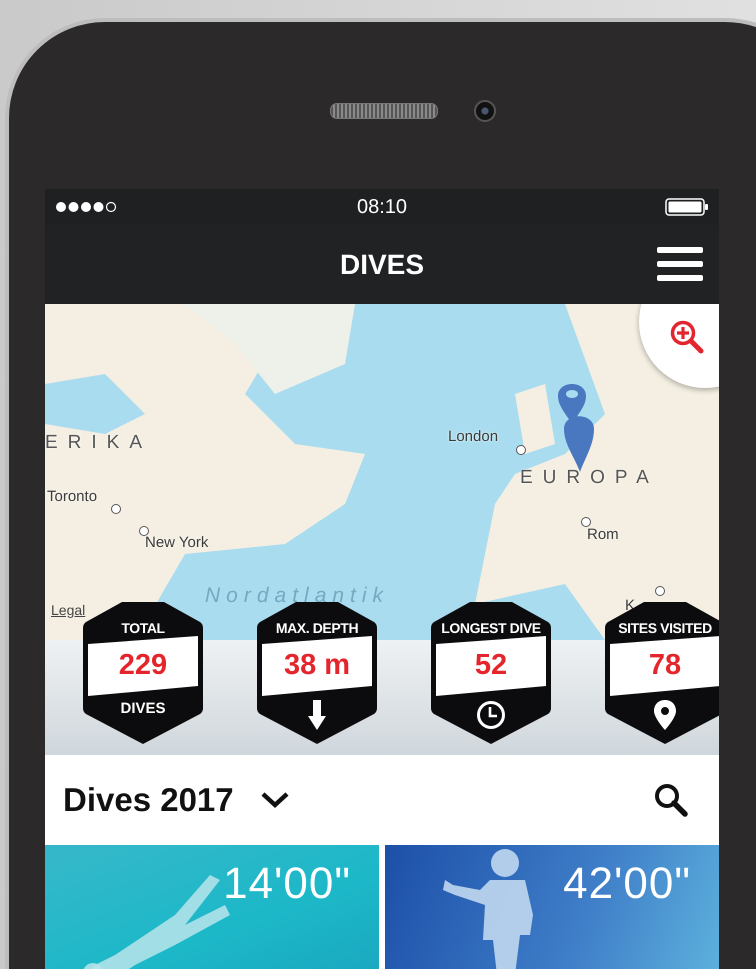 This screenshot has width=756, height=969. What do you see at coordinates (521, 450) in the screenshot?
I see `city-dot-icon` at bounding box center [521, 450].